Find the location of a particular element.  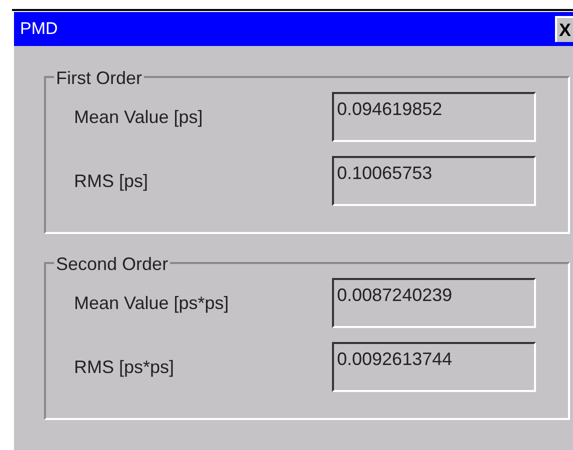

field-label: RMS [ps*ps] is located at coordinates (125, 367).